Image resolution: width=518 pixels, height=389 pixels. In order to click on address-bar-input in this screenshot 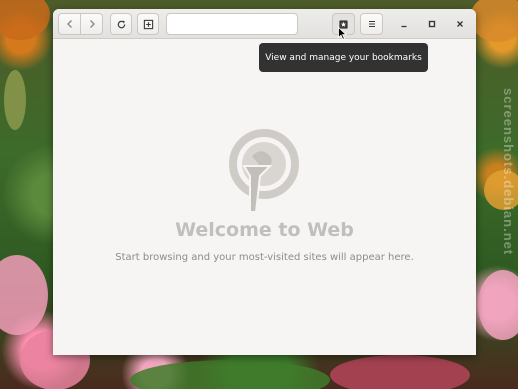, I will do `click(232, 24)`.